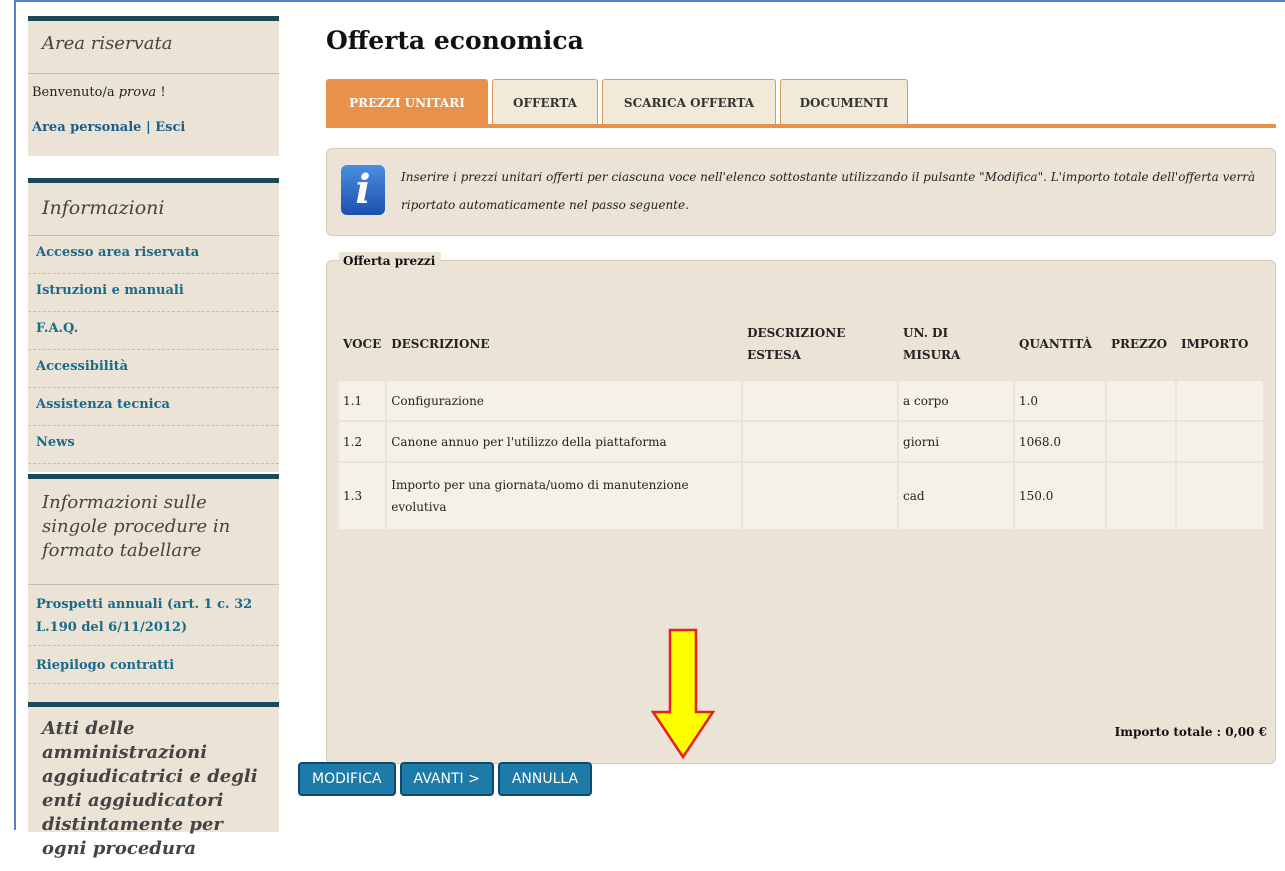  I want to click on sidebar-item-accessibilita: Accessibilità, so click(153, 369).